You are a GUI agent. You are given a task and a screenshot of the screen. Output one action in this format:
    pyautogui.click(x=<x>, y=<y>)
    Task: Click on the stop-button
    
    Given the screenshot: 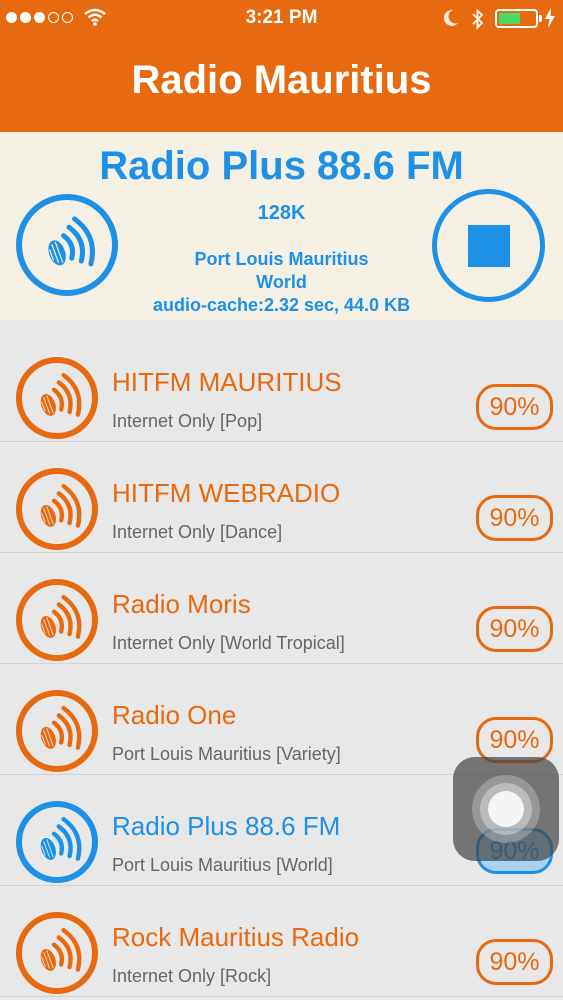 What is the action you would take?
    pyautogui.click(x=488, y=245)
    